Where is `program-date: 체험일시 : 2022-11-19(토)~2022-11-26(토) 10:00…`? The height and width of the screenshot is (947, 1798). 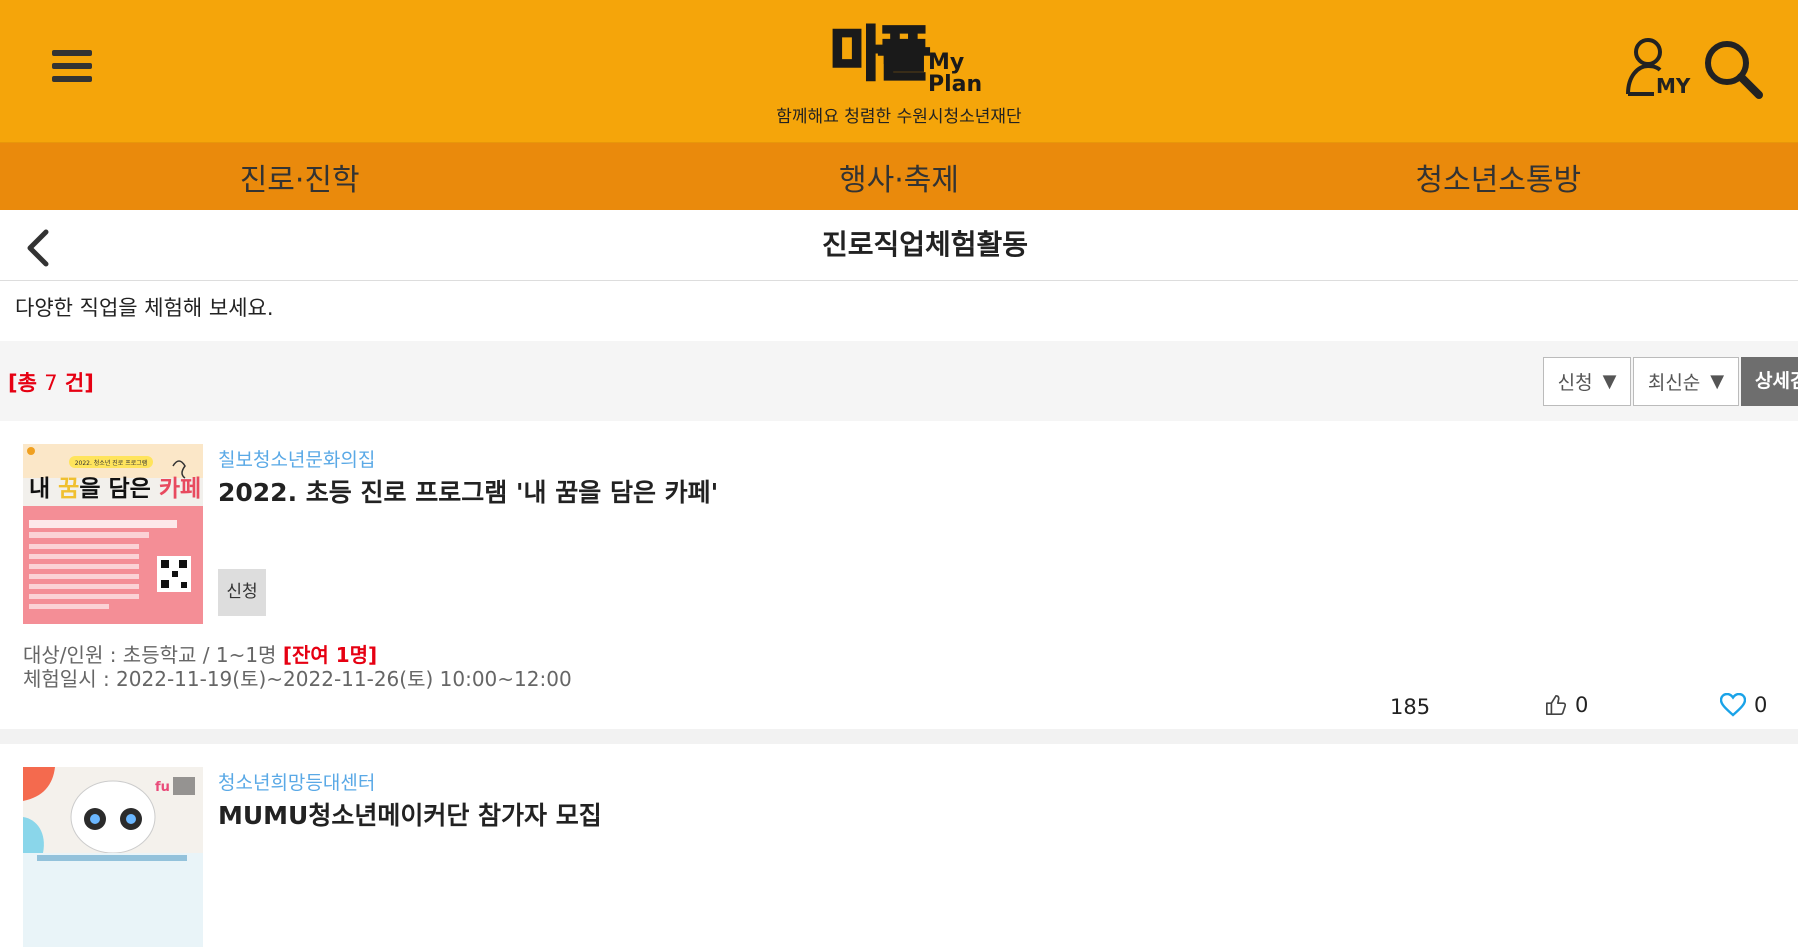
program-date: 체험일시 : 2022-11-19(토)~2022-11-26(토) 10:00… is located at coordinates (297, 679).